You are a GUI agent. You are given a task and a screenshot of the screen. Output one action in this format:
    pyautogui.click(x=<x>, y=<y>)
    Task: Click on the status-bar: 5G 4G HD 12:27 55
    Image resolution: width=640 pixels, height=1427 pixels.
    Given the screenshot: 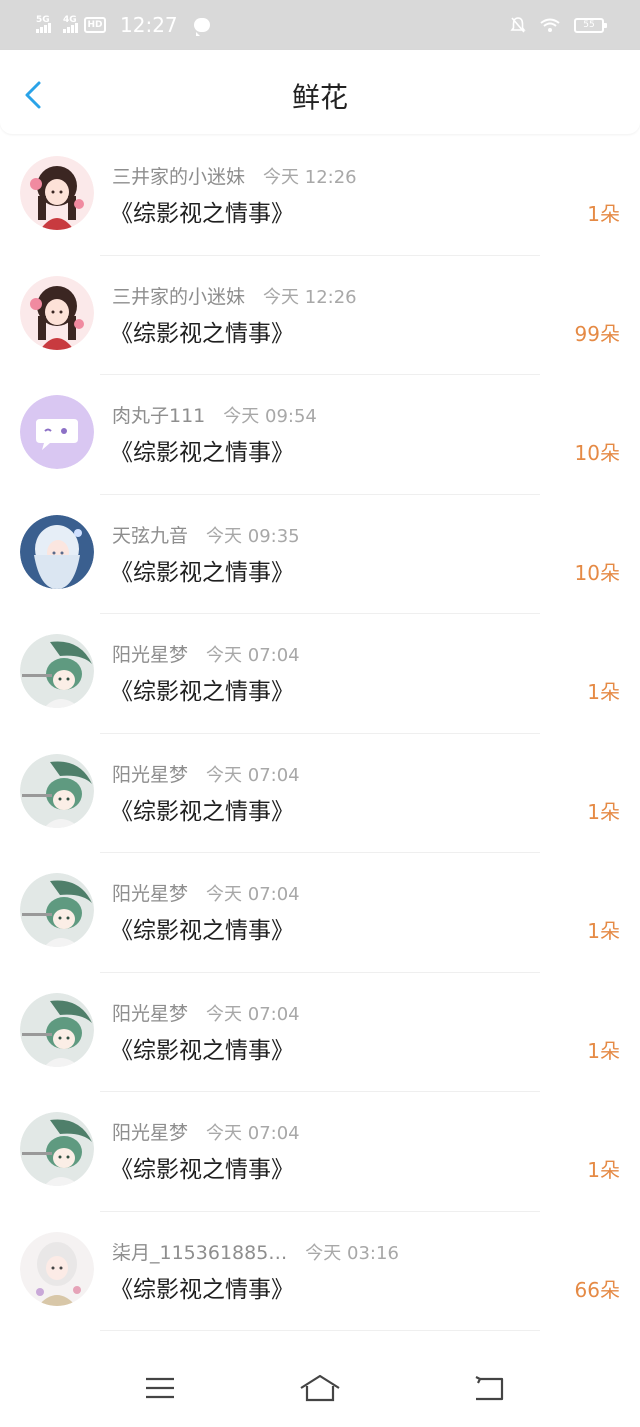 What is the action you would take?
    pyautogui.click(x=320, y=25)
    